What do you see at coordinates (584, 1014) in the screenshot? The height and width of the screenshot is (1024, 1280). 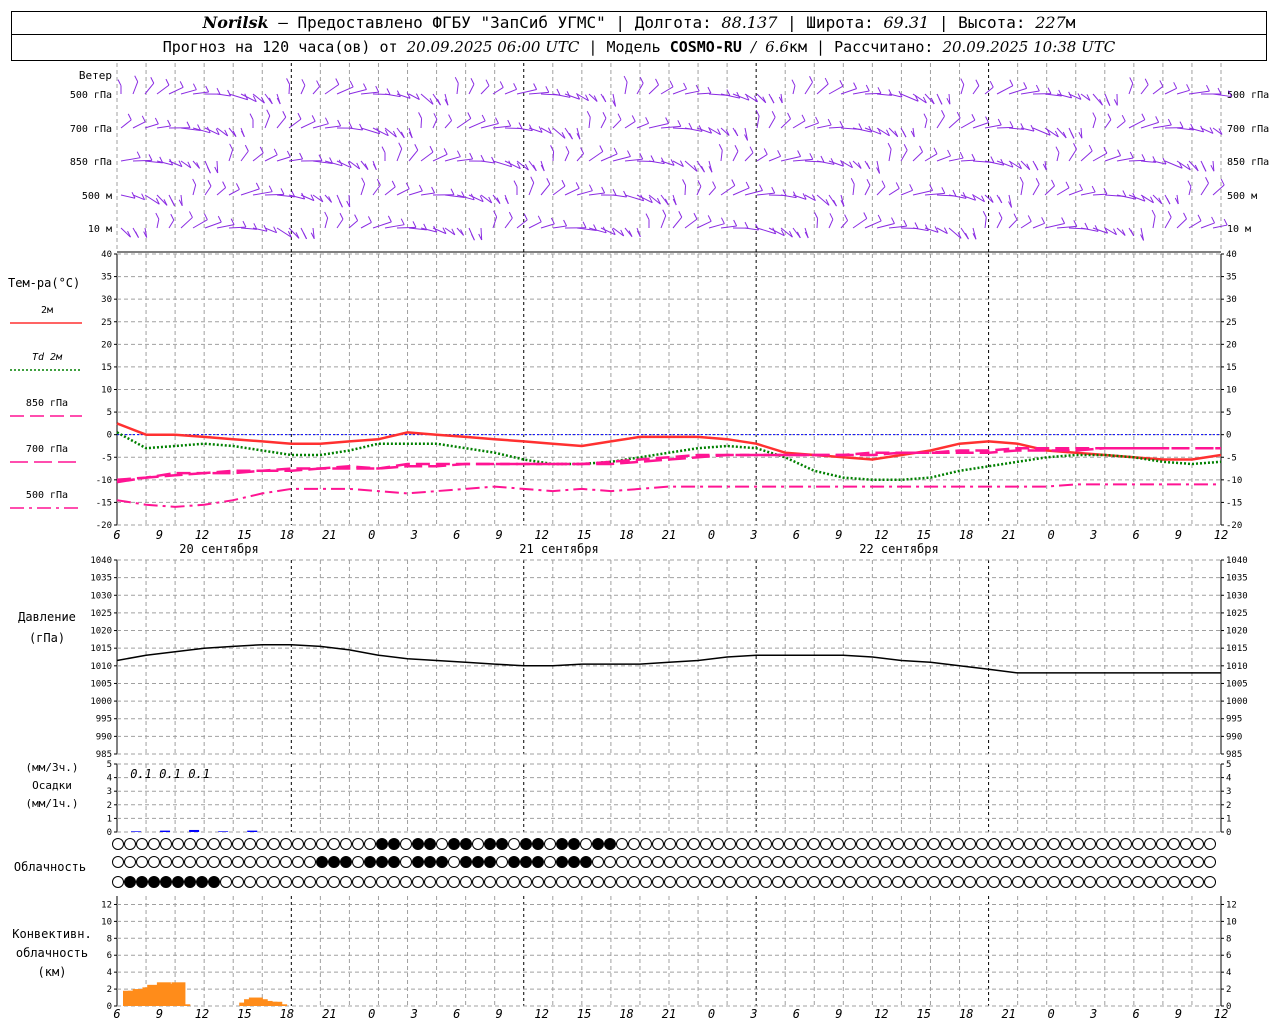 I see `hour-label-bottom: 15` at bounding box center [584, 1014].